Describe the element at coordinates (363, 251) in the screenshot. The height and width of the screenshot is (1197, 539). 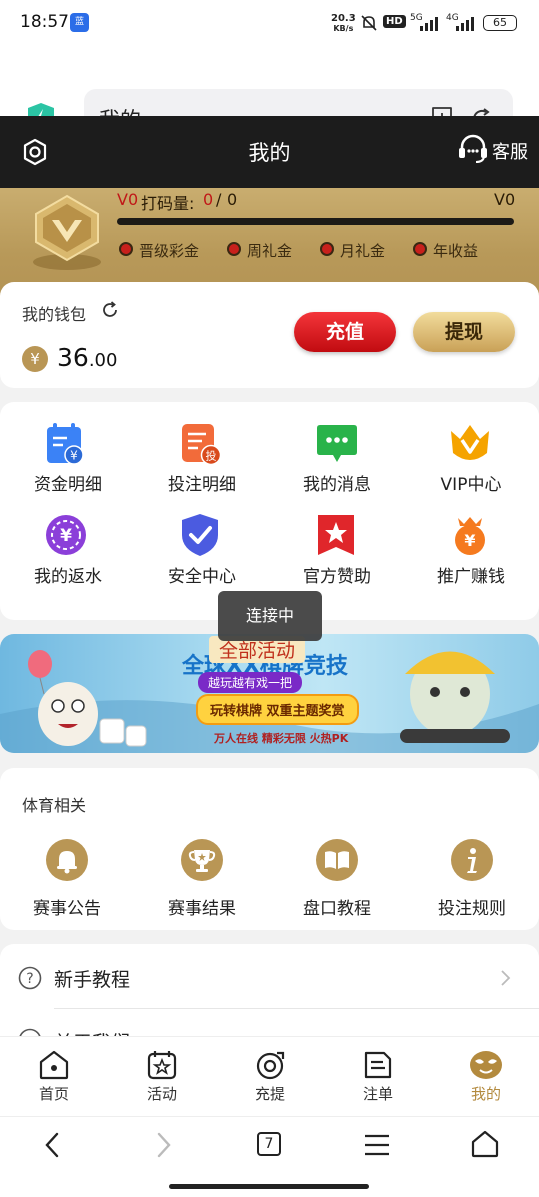
I see `bonus-monthly: 月礼金` at that location.